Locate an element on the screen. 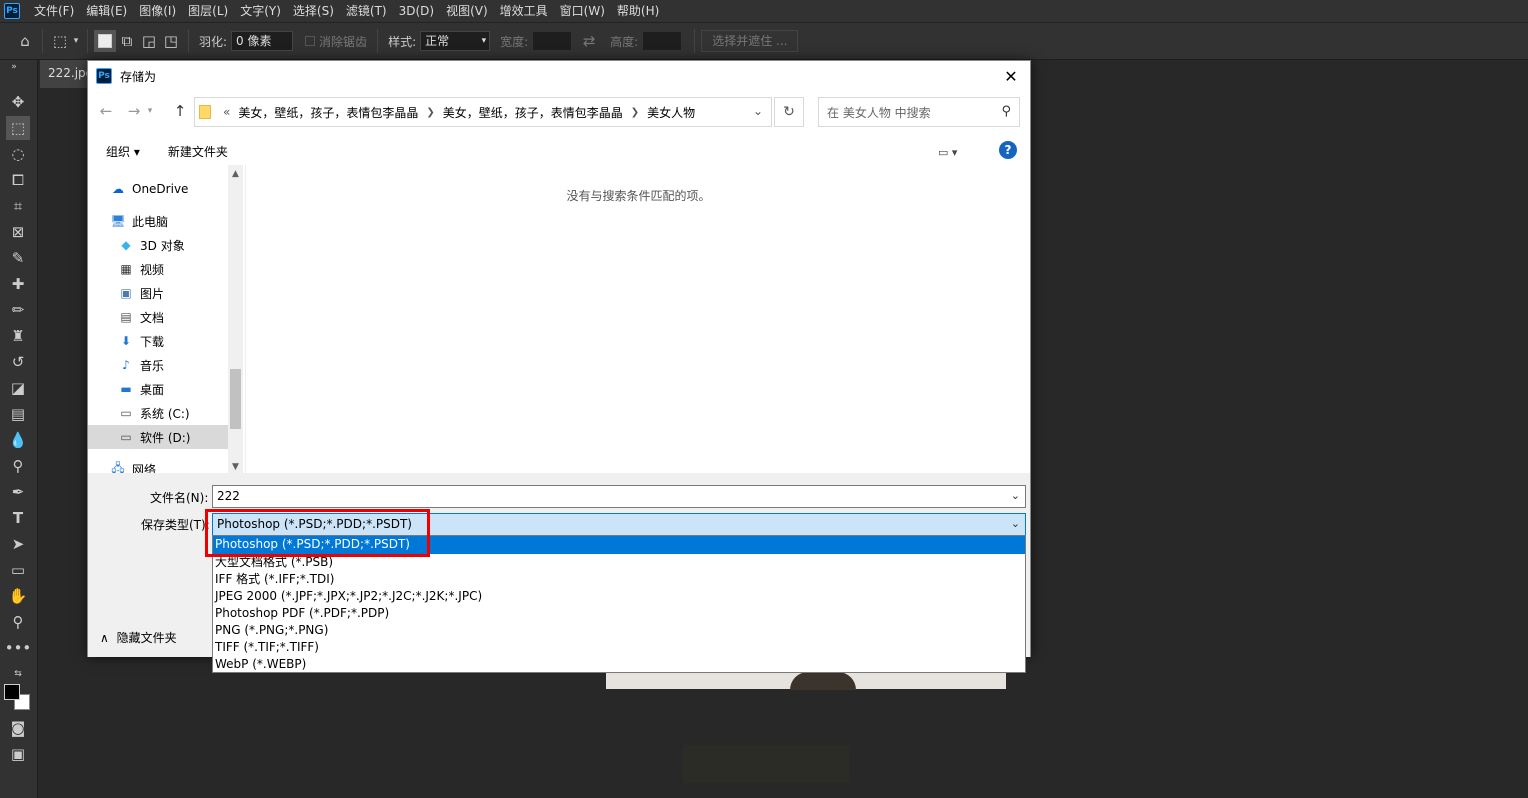 The width and height of the screenshot is (1528, 798). foreground-color-swatch is located at coordinates (12, 692).